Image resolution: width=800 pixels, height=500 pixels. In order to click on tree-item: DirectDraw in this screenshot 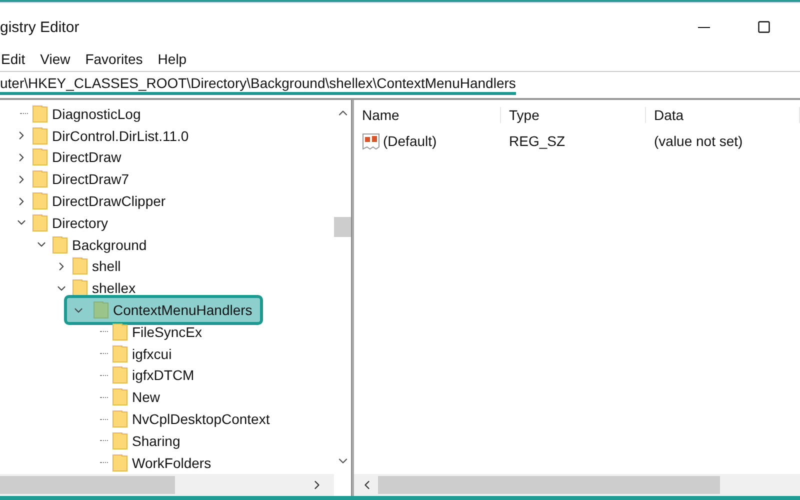, I will do `click(87, 157)`.